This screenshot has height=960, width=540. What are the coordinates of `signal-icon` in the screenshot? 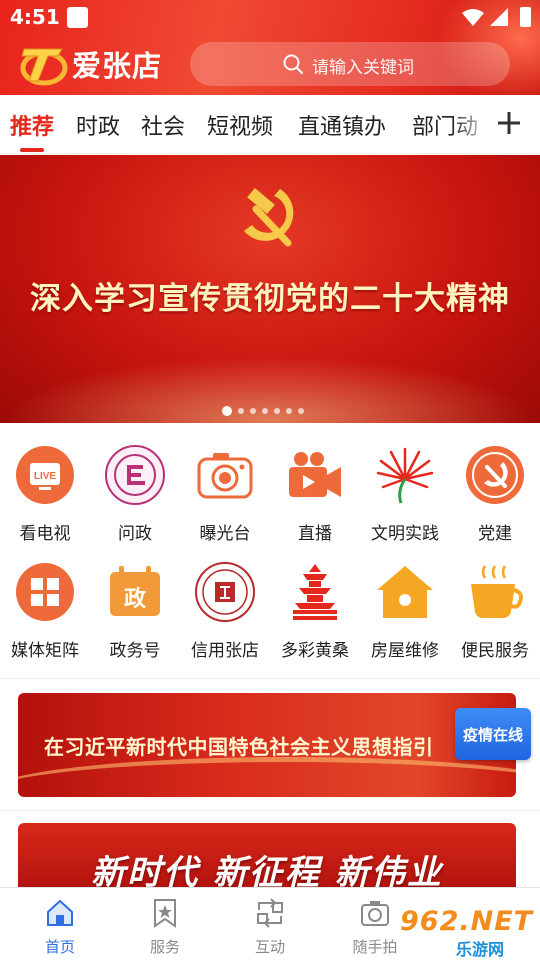 It's located at (499, 17).